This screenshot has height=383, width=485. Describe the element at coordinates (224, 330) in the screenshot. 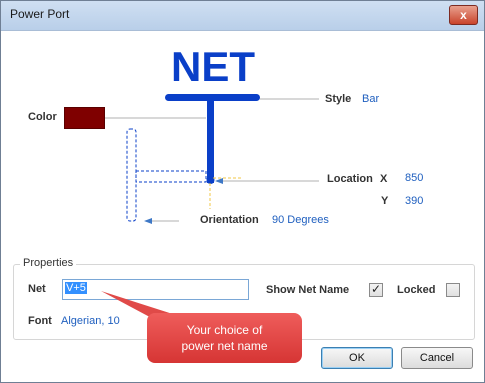

I see `callout-line-1: Your choice of` at that location.